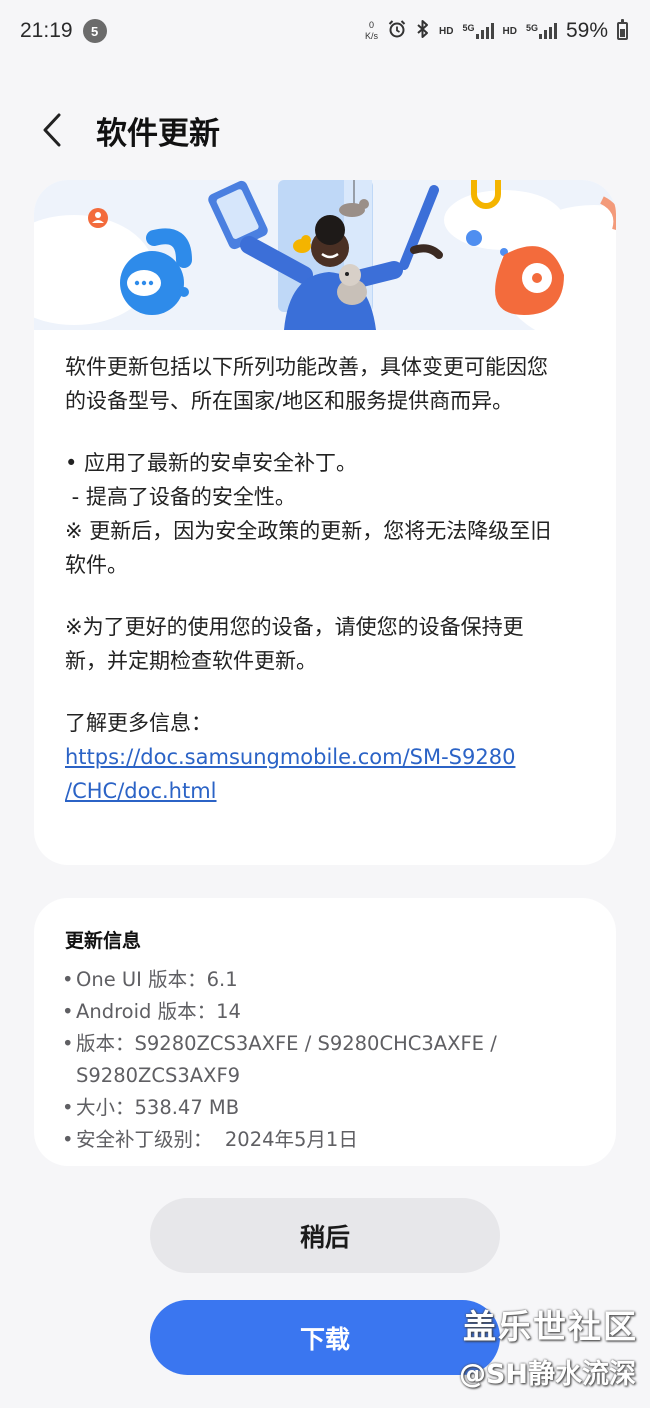  Describe the element at coordinates (191, 661) in the screenshot. I see `note-keep-updated-line-2: 新，并定期检查软件更新。` at that location.